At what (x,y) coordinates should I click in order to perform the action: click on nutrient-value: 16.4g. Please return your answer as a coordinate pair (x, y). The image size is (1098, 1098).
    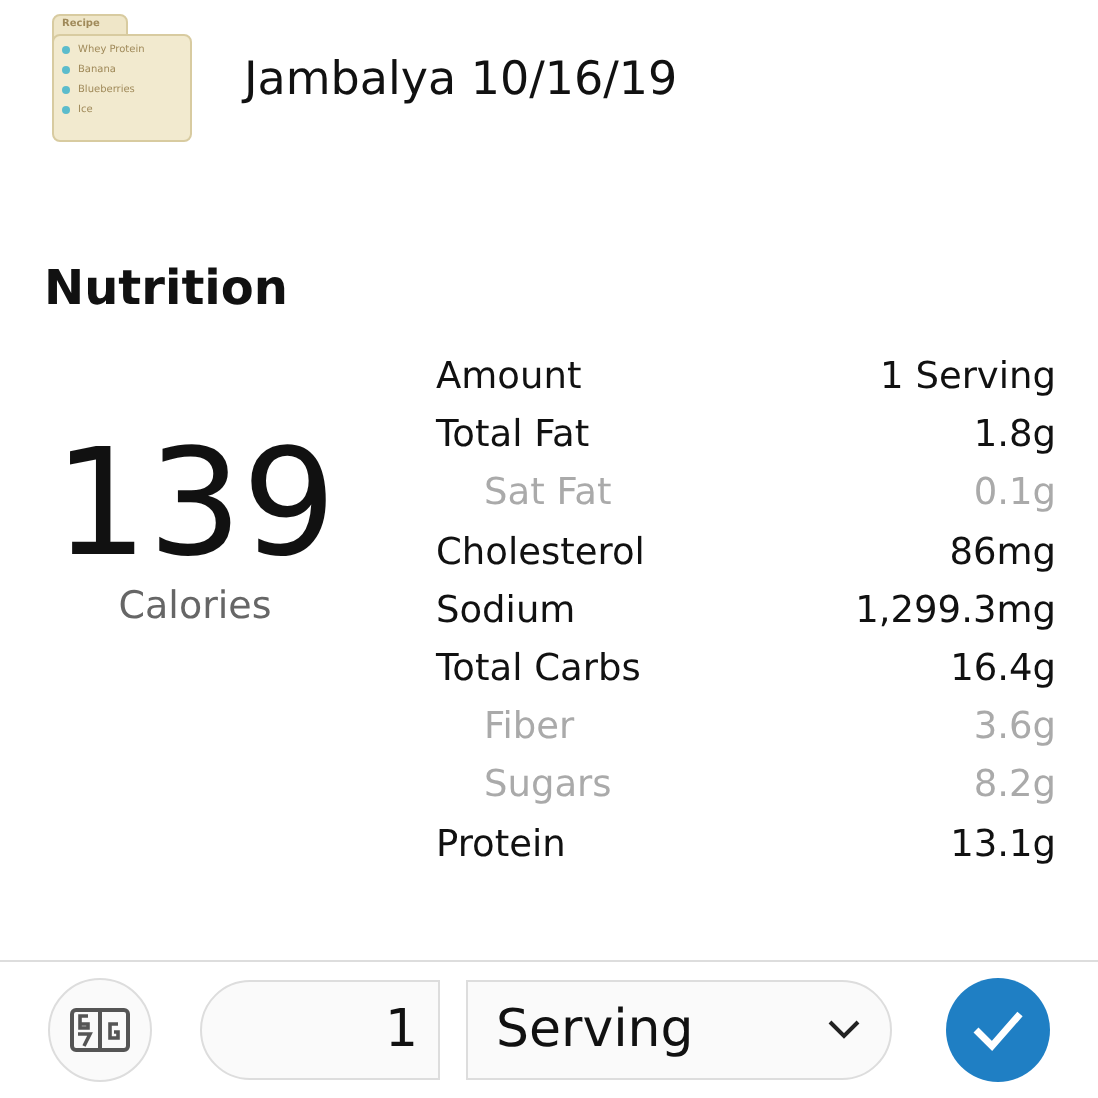
    Looking at the image, I should click on (1003, 669).